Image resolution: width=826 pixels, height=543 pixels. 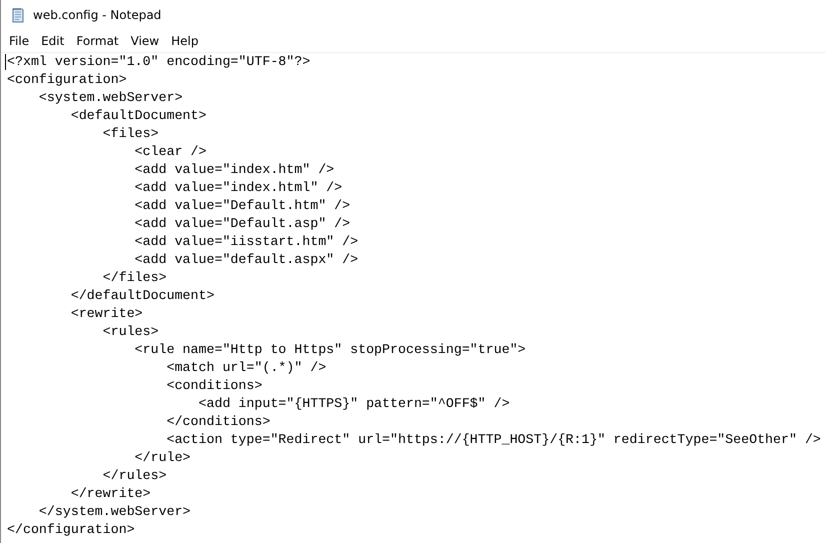 What do you see at coordinates (114, 512) in the screenshot?
I see `code-line: </system.webServer>` at bounding box center [114, 512].